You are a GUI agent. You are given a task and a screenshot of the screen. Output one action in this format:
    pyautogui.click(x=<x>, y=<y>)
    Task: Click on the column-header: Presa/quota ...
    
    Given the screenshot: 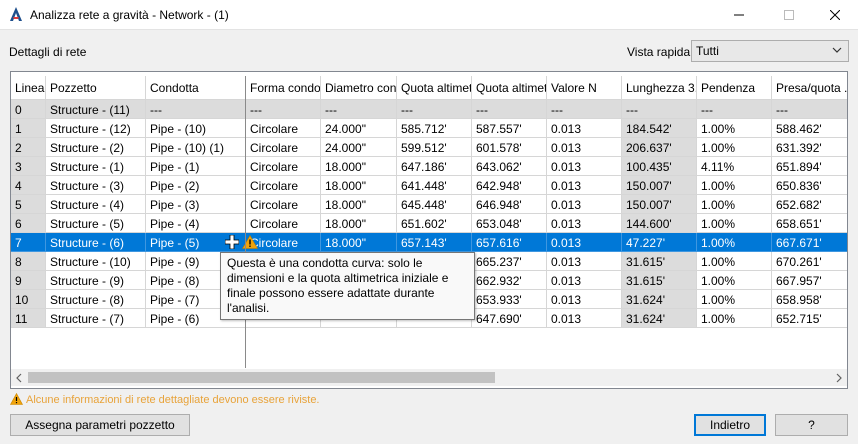 What is the action you would take?
    pyautogui.click(x=809, y=88)
    